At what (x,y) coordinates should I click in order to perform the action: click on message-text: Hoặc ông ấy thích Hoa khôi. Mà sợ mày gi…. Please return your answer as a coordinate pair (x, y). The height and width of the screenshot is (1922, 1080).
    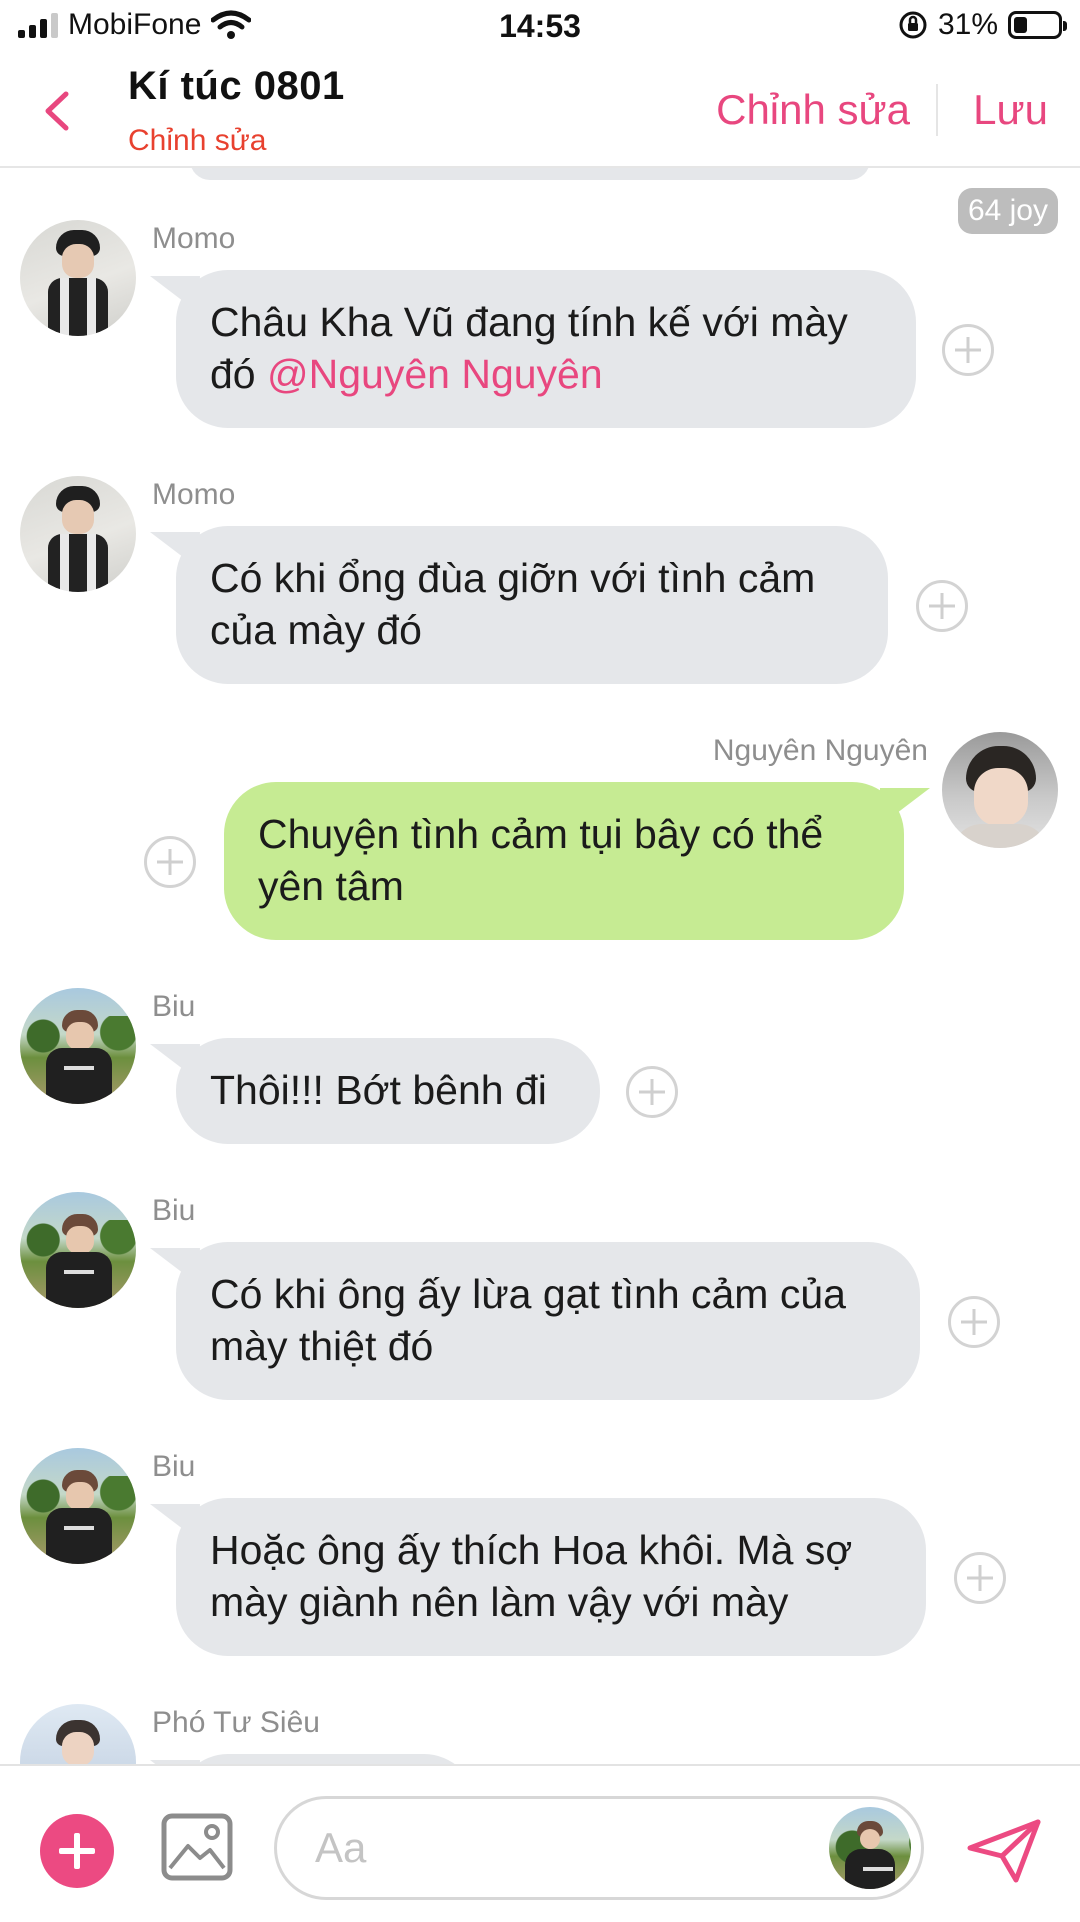
    Looking at the image, I should click on (531, 1576).